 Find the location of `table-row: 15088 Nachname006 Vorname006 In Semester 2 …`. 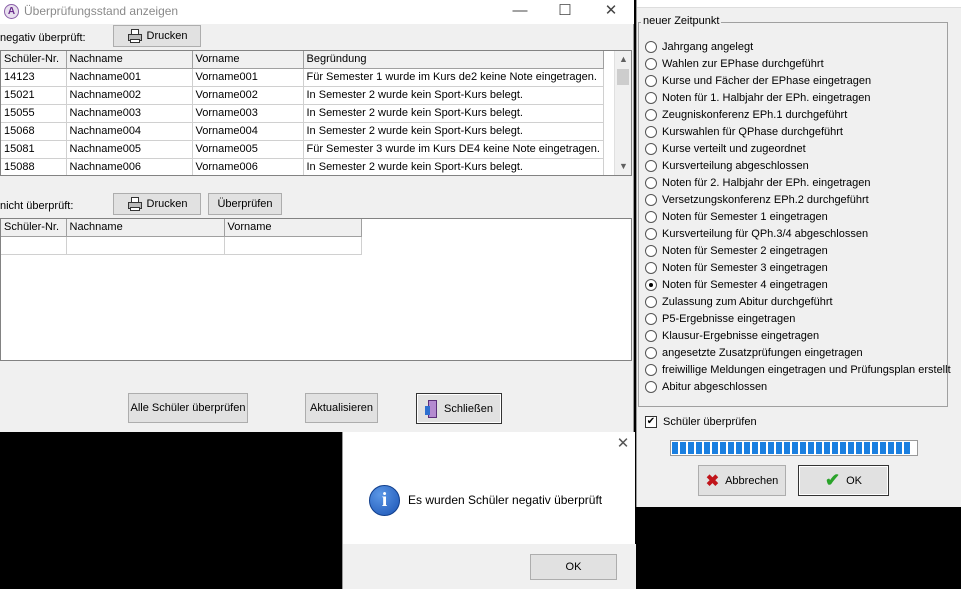

table-row: 15088 Nachname006 Vorname006 In Semester 2 … is located at coordinates (302, 166).